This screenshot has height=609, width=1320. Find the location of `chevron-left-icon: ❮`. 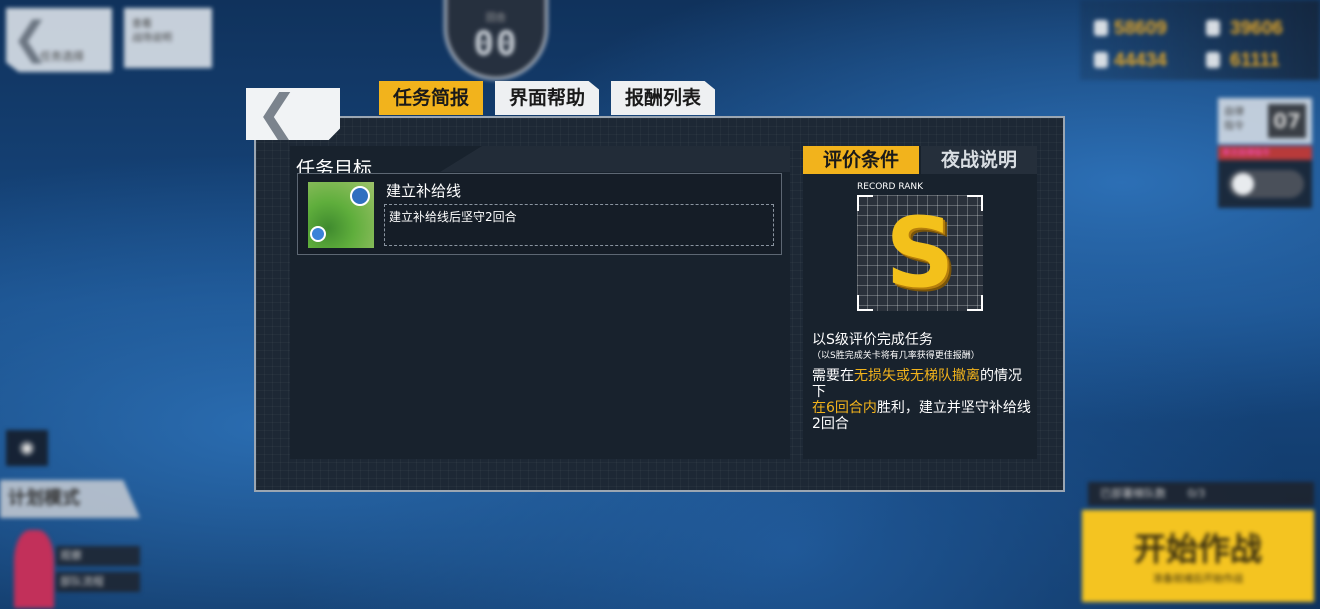

chevron-left-icon: ❮ is located at coordinates (277, 113).